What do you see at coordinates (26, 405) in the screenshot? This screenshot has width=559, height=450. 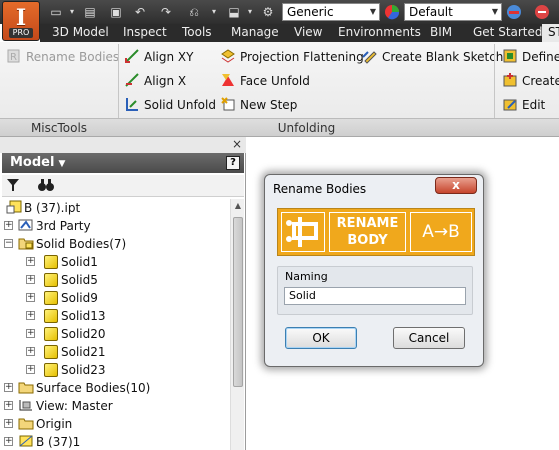 I see `view-rep-icon` at bounding box center [26, 405].